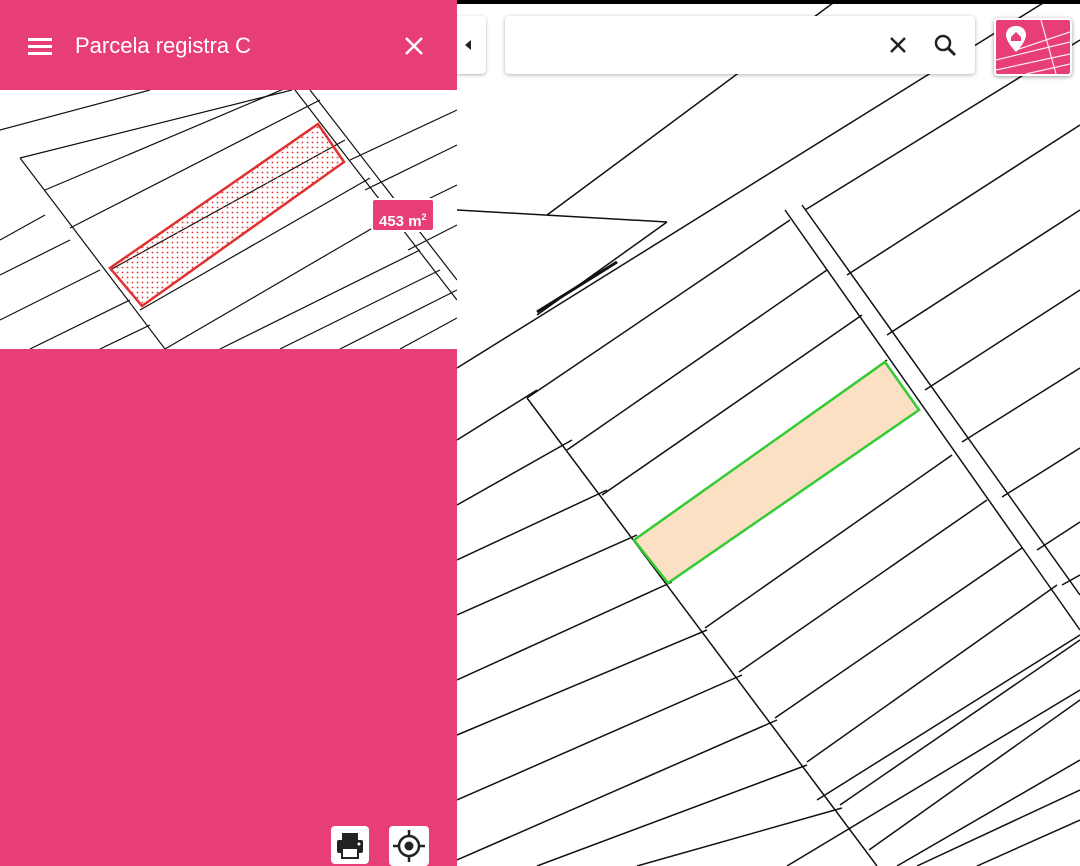  Describe the element at coordinates (776, 472) in the screenshot. I see `selected-parcel-highlight` at that location.